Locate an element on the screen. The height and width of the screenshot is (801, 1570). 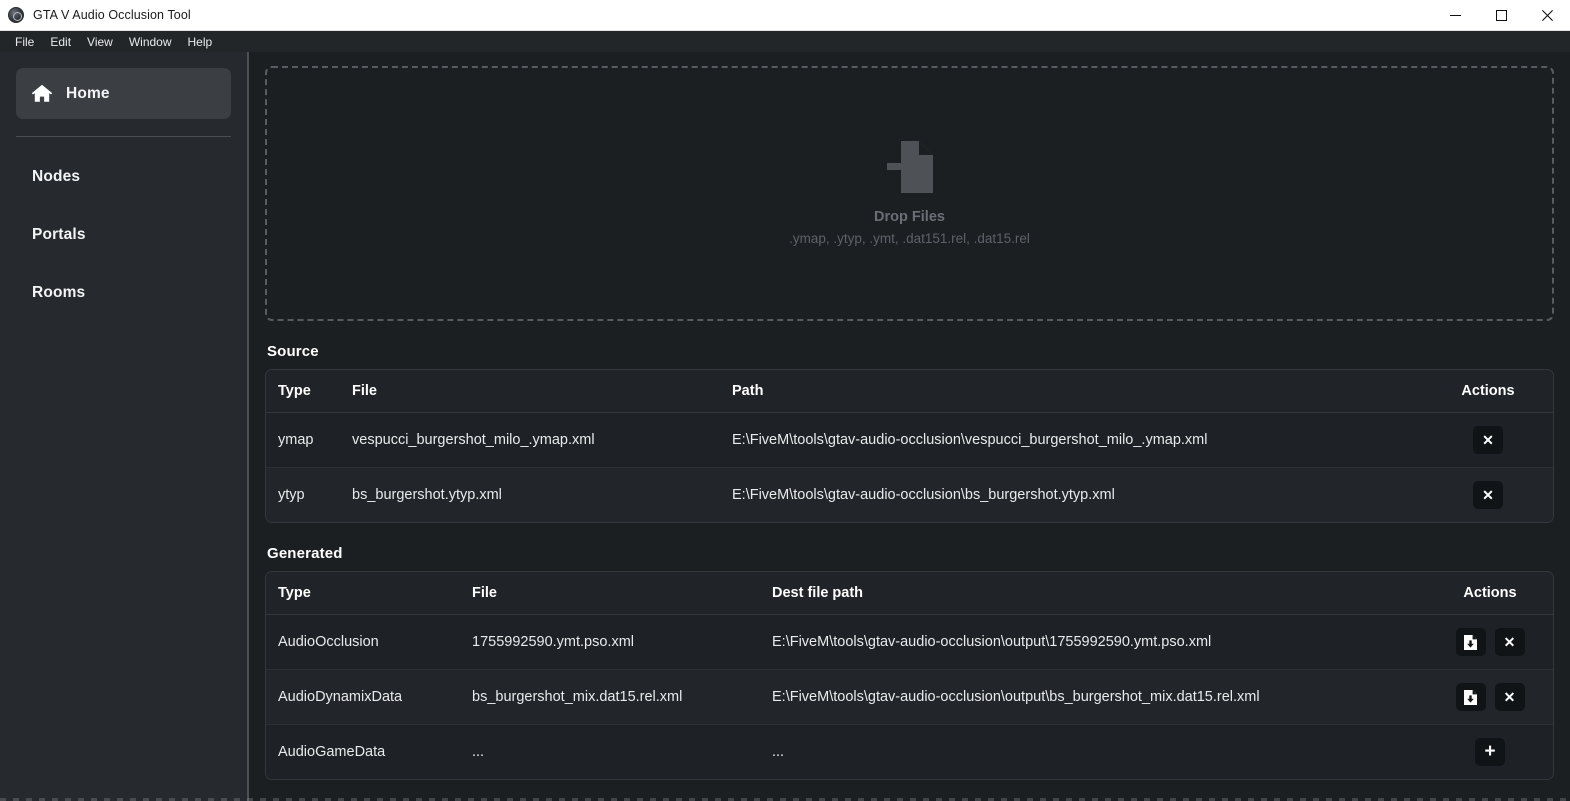
menu-edit: Edit is located at coordinates (60, 42).